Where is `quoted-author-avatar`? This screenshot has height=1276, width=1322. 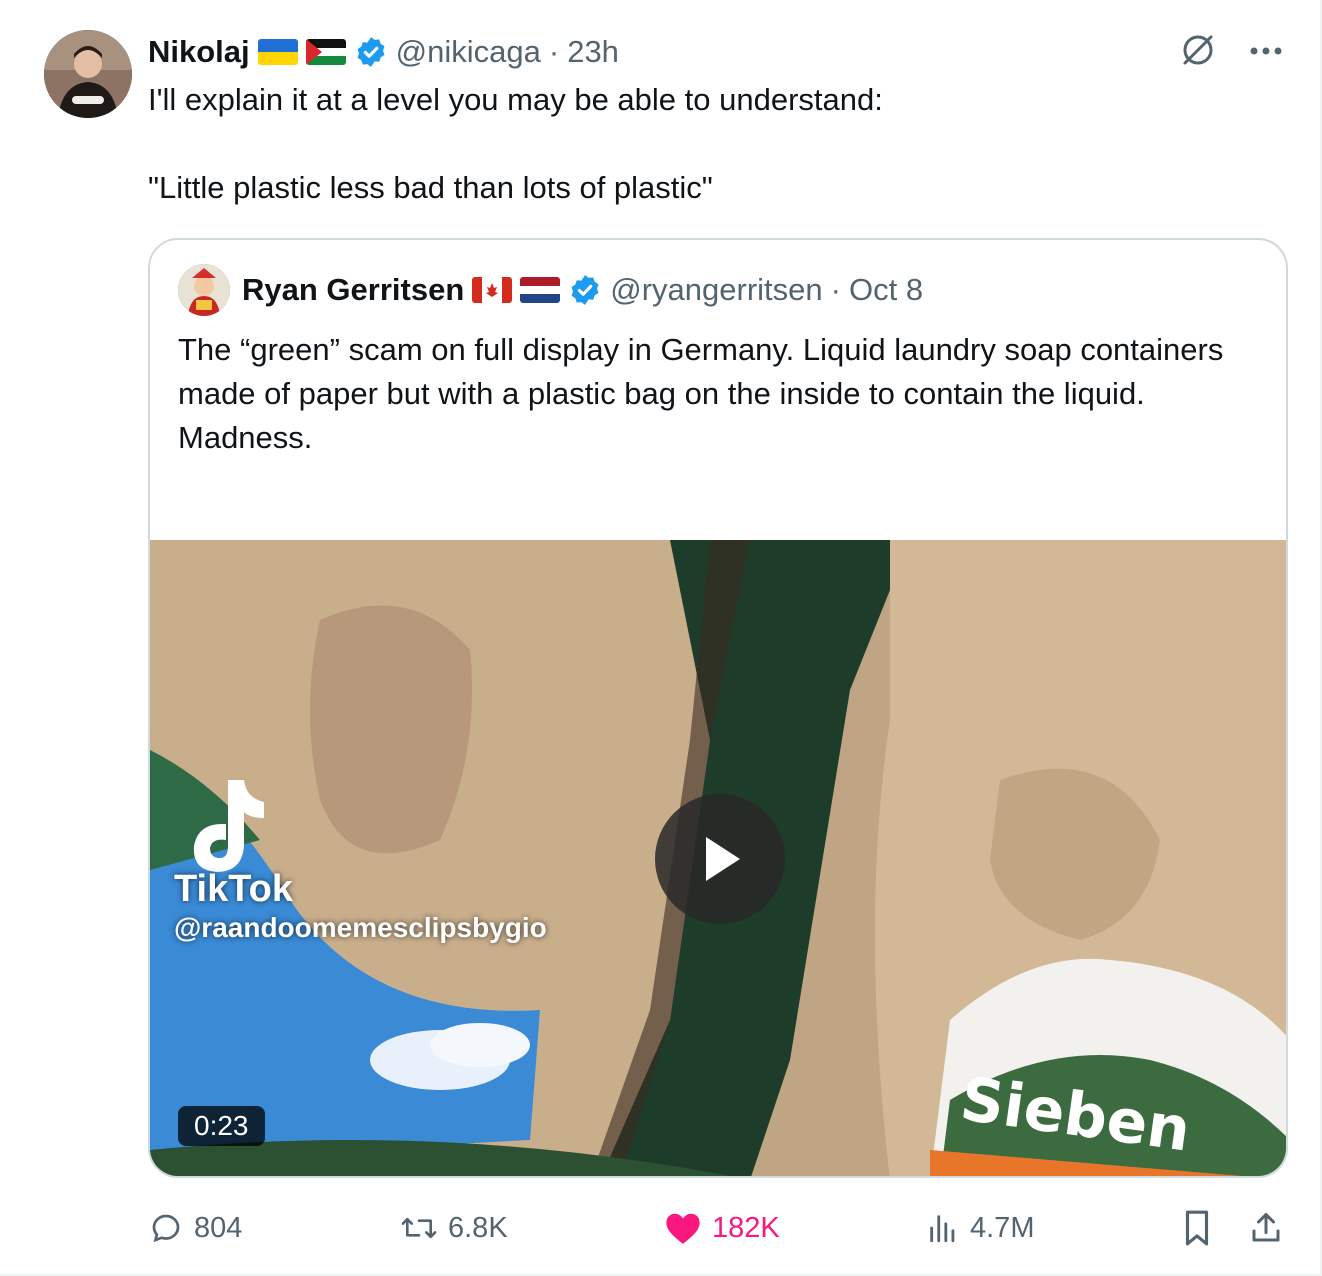
quoted-author-avatar is located at coordinates (204, 290).